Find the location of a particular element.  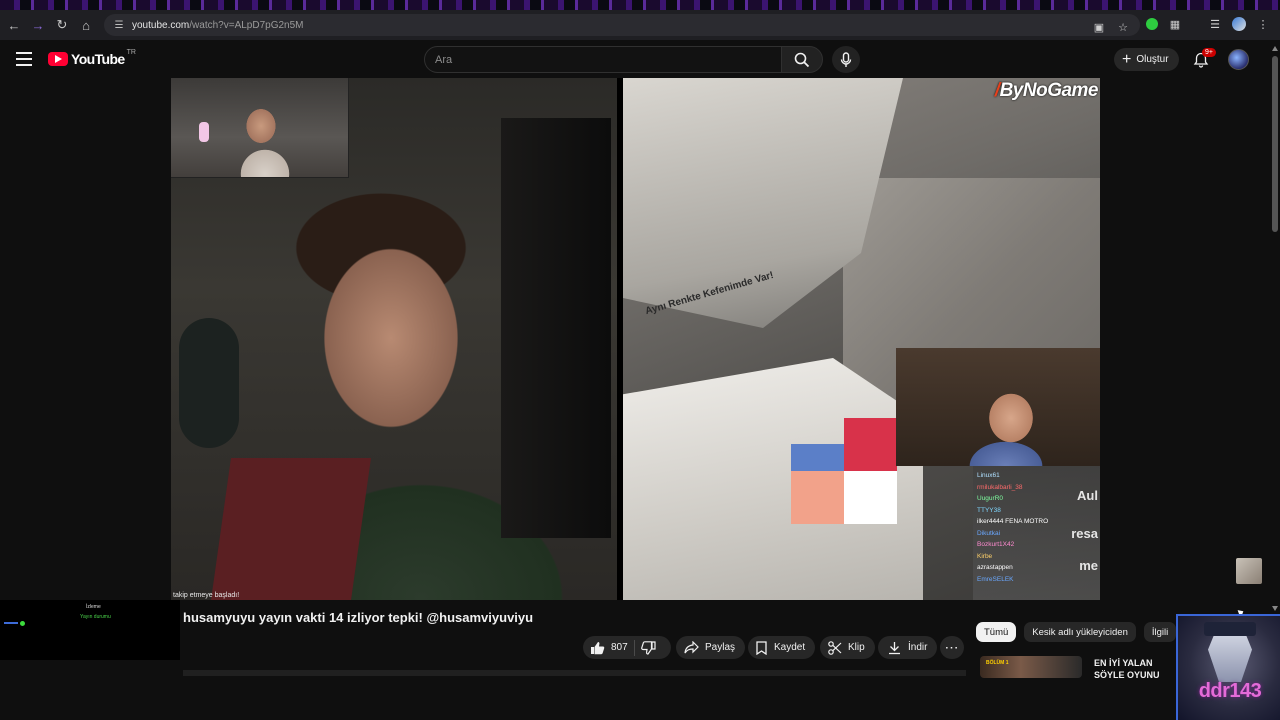

shirt-shape is located at coordinates (291, 529).